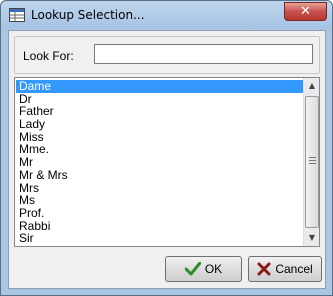  I want to click on close-button: ✕, so click(305, 11).